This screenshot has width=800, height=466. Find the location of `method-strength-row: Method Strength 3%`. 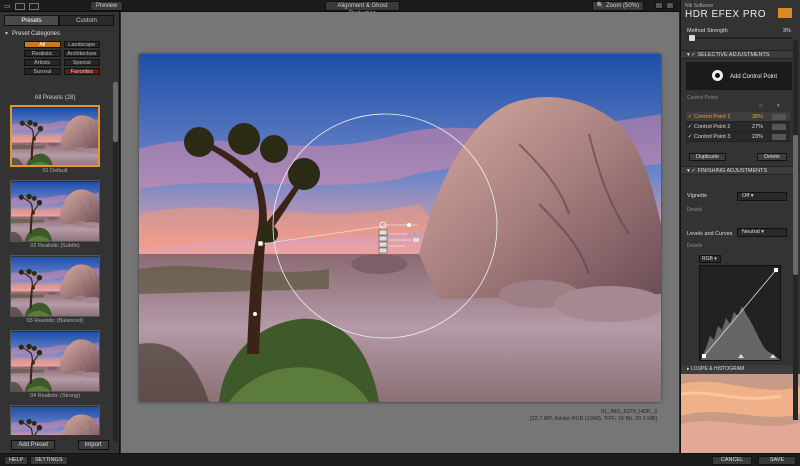

method-strength-row: Method Strength 3% is located at coordinates (739, 34).